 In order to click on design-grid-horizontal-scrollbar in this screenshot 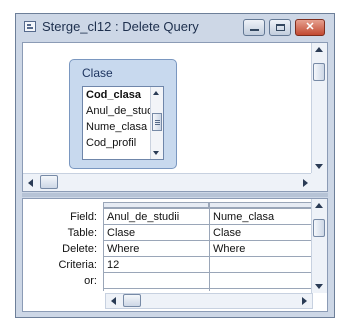, I will do `click(209, 301)`.